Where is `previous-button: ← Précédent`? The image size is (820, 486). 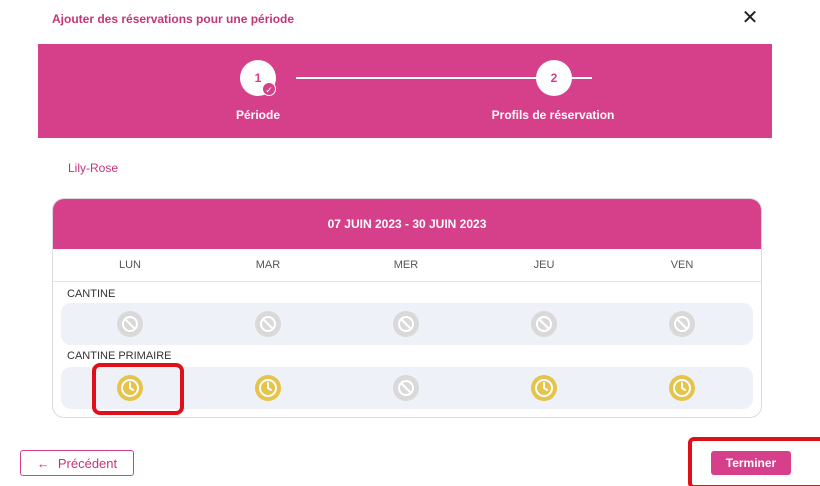 previous-button: ← Précédent is located at coordinates (77, 463).